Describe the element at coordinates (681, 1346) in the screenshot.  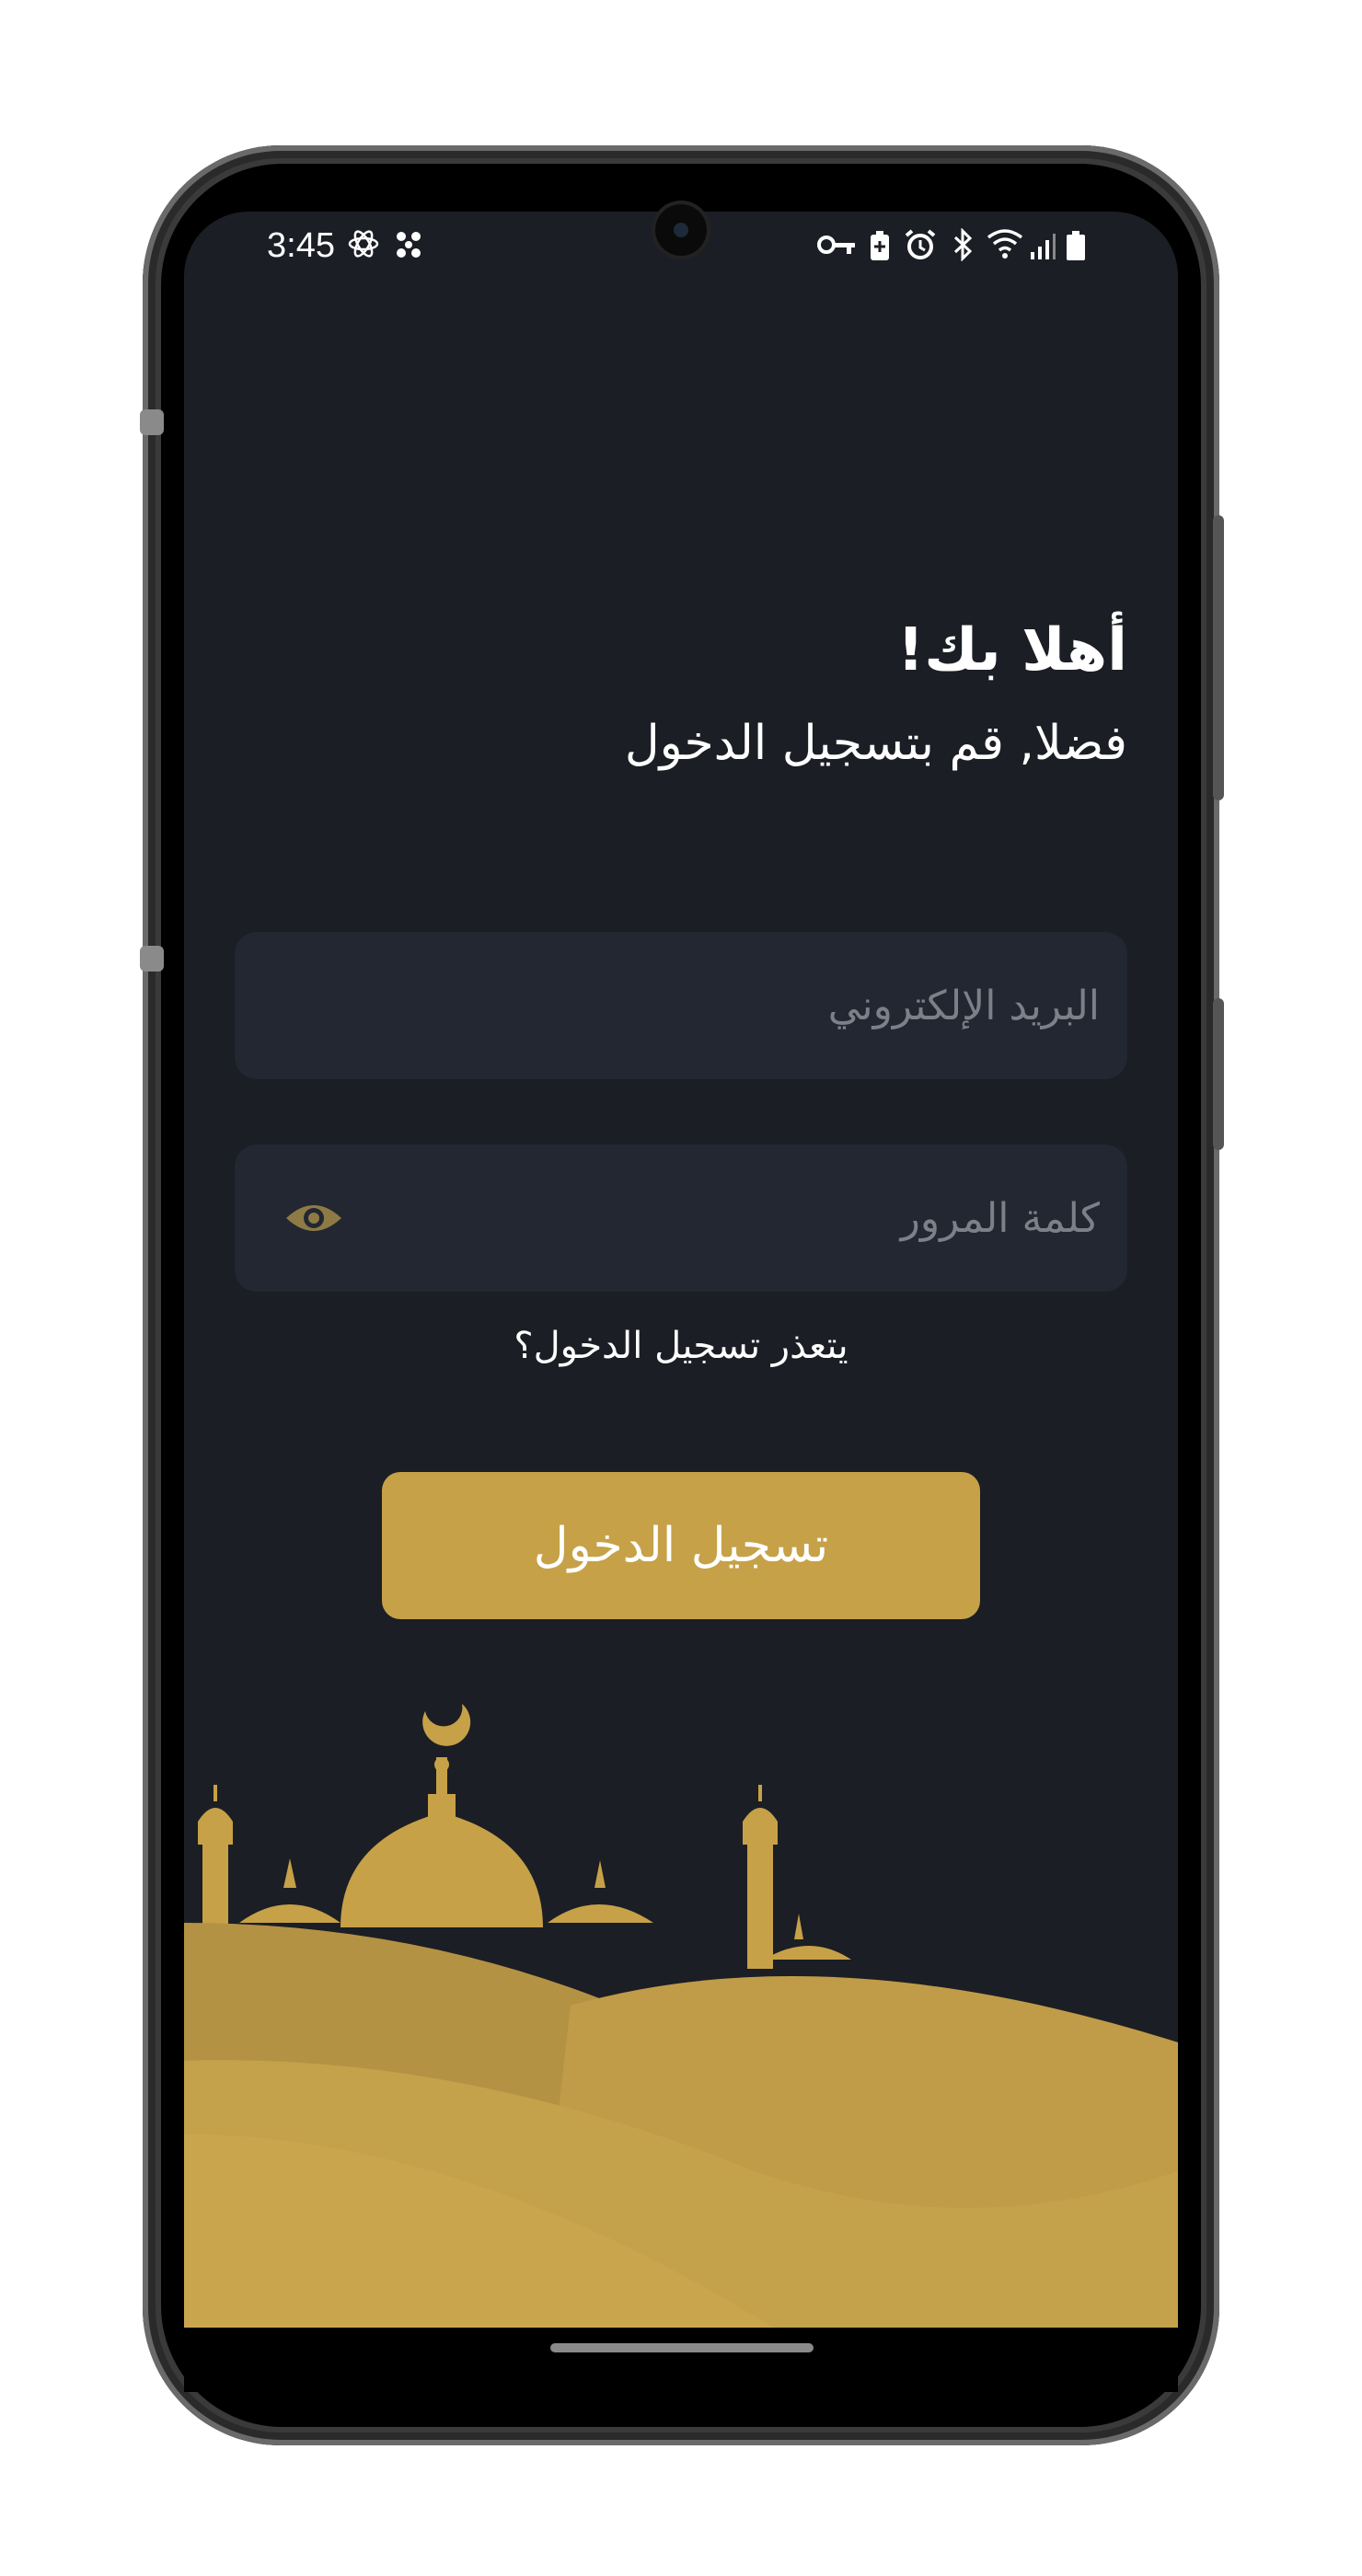
I see `cant-login-link: يتعذر تسجيل الدخول؟` at that location.